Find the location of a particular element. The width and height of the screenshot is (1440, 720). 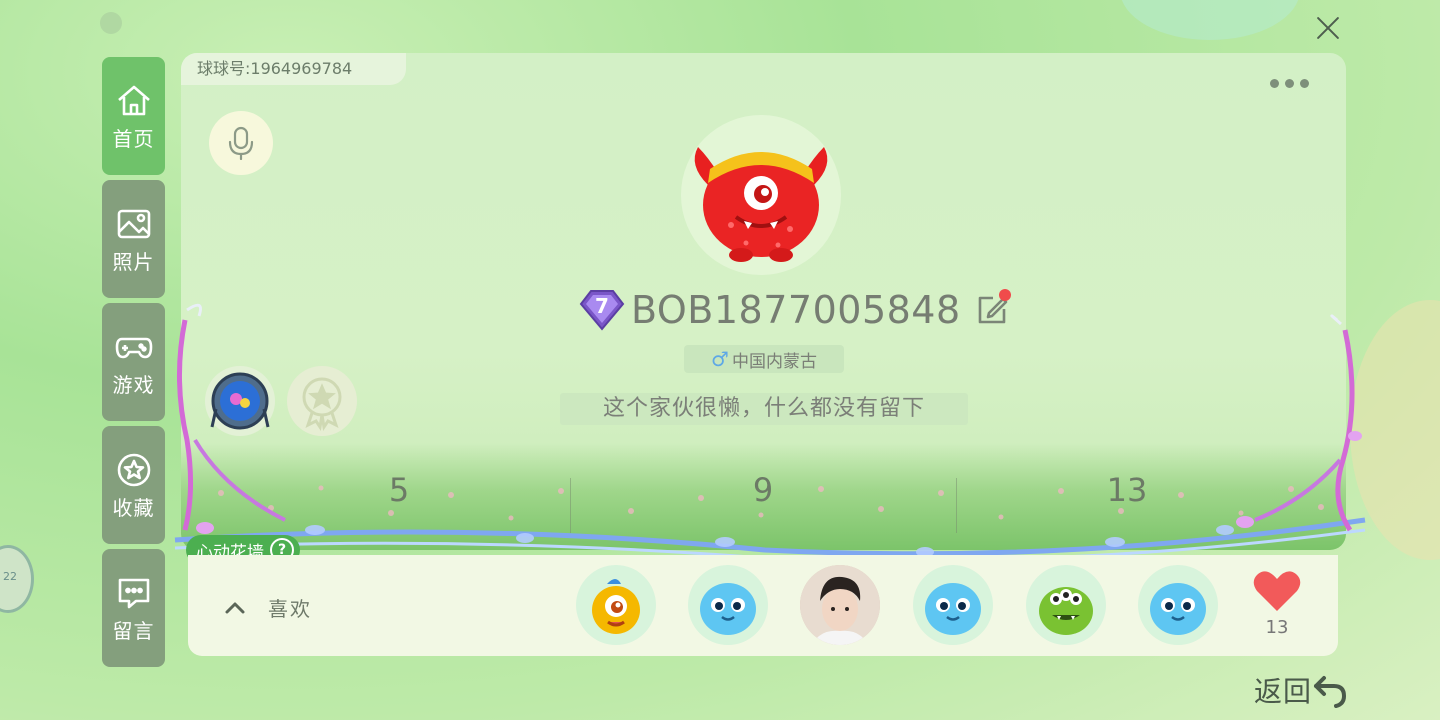

return-arrow-icon is located at coordinates (1330, 692).